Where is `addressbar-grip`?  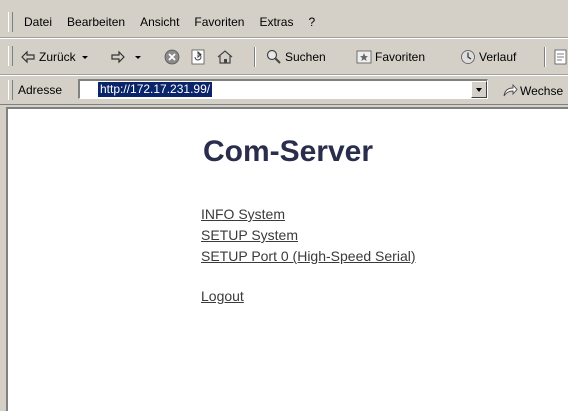
addressbar-grip is located at coordinates (10, 90).